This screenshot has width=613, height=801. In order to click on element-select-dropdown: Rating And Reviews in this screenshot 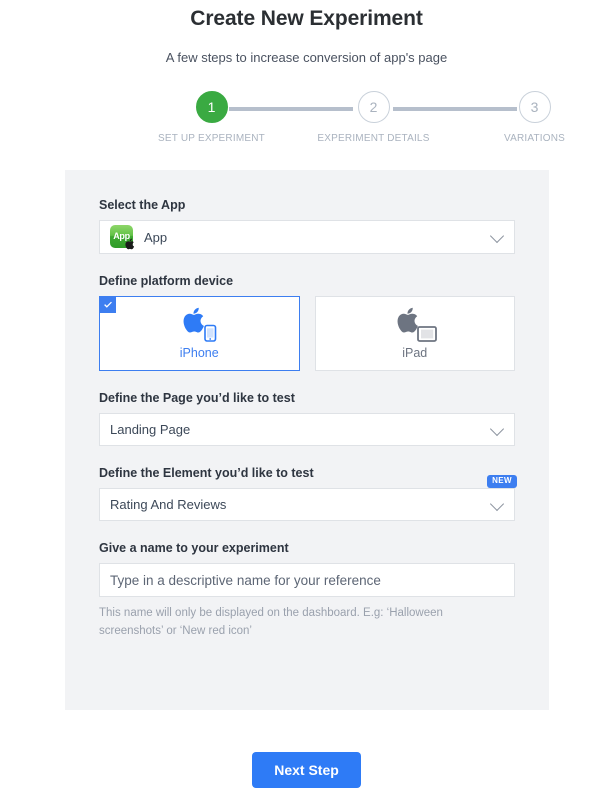, I will do `click(307, 504)`.